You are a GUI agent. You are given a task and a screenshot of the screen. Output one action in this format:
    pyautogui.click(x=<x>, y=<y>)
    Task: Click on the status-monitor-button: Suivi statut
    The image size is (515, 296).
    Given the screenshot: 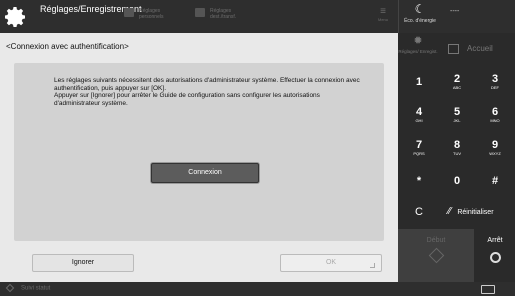 What is the action you would take?
    pyautogui.click(x=28, y=288)
    